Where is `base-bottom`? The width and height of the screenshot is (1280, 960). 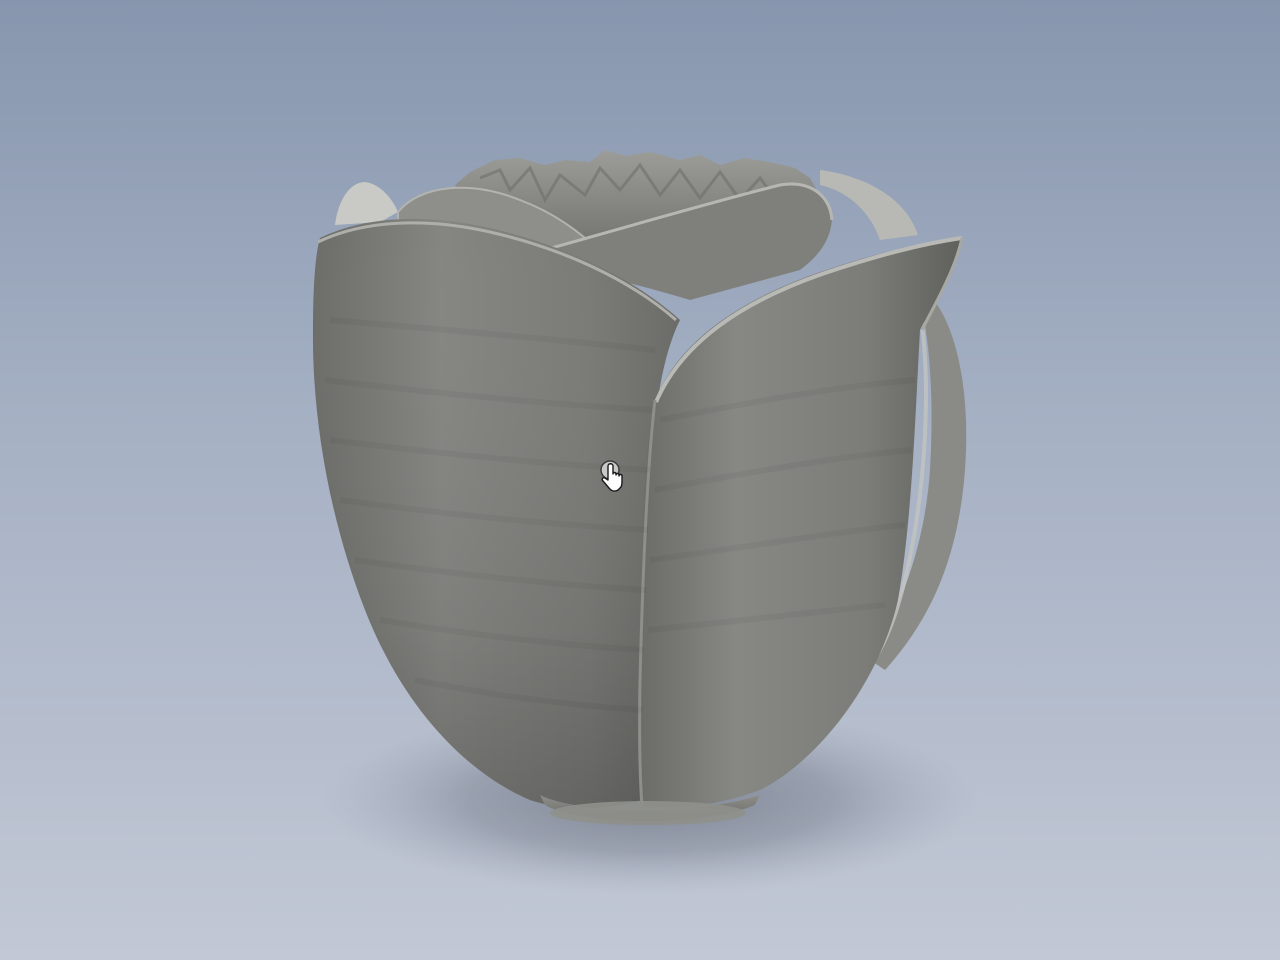
base-bottom is located at coordinates (648, 813).